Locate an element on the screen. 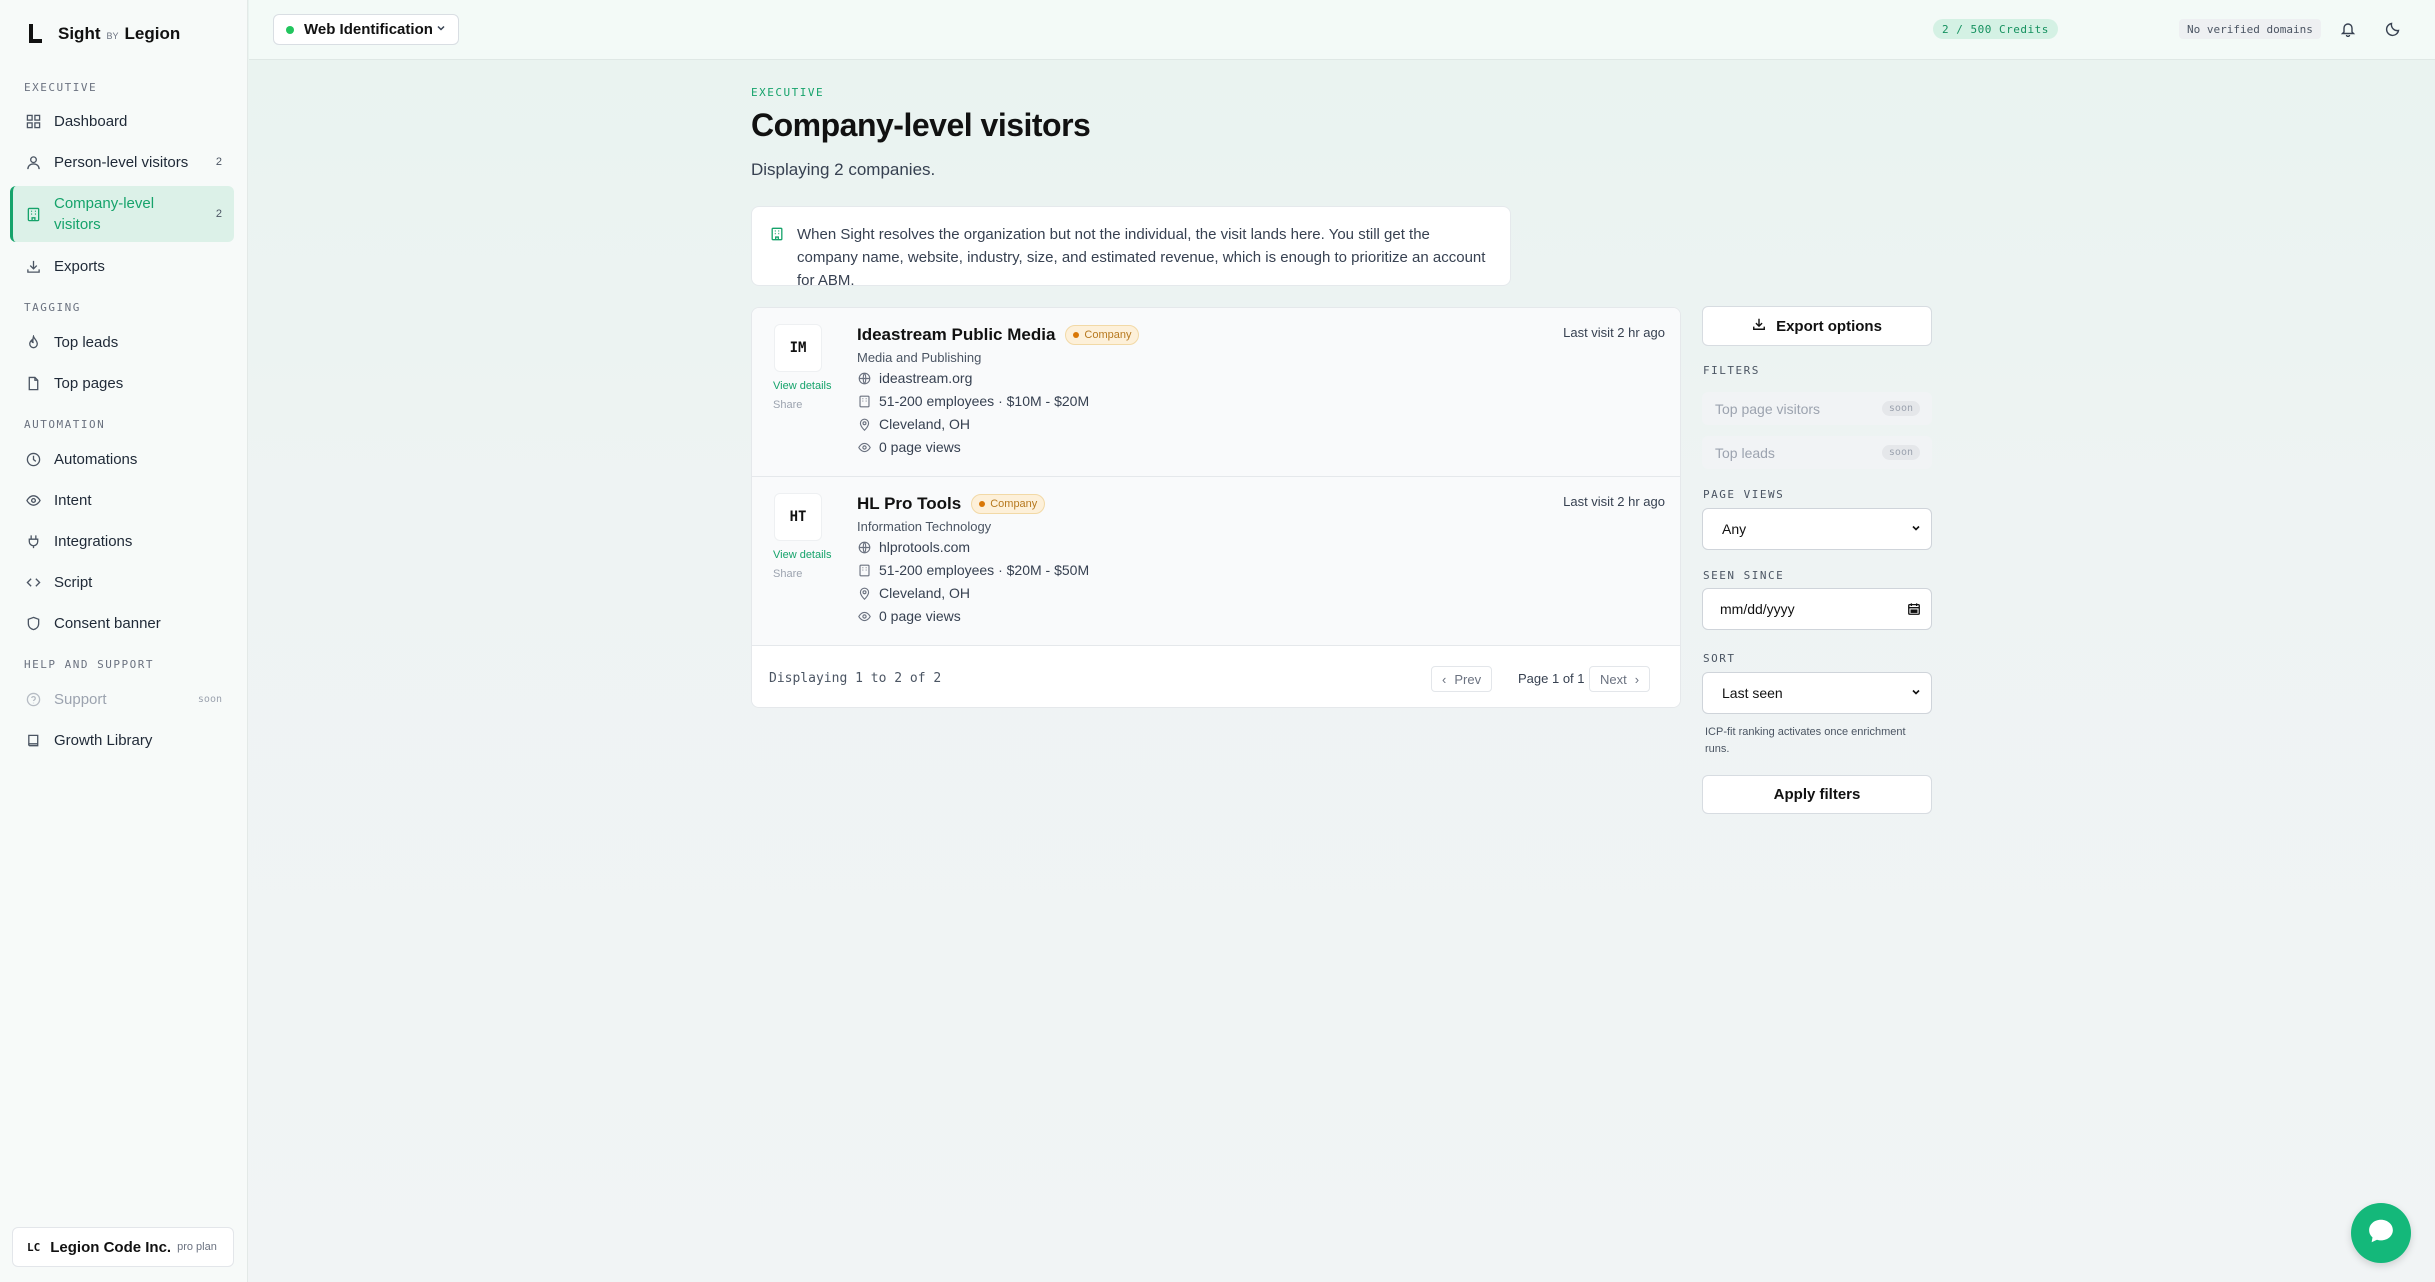  bell-icon is located at coordinates (2348, 29).